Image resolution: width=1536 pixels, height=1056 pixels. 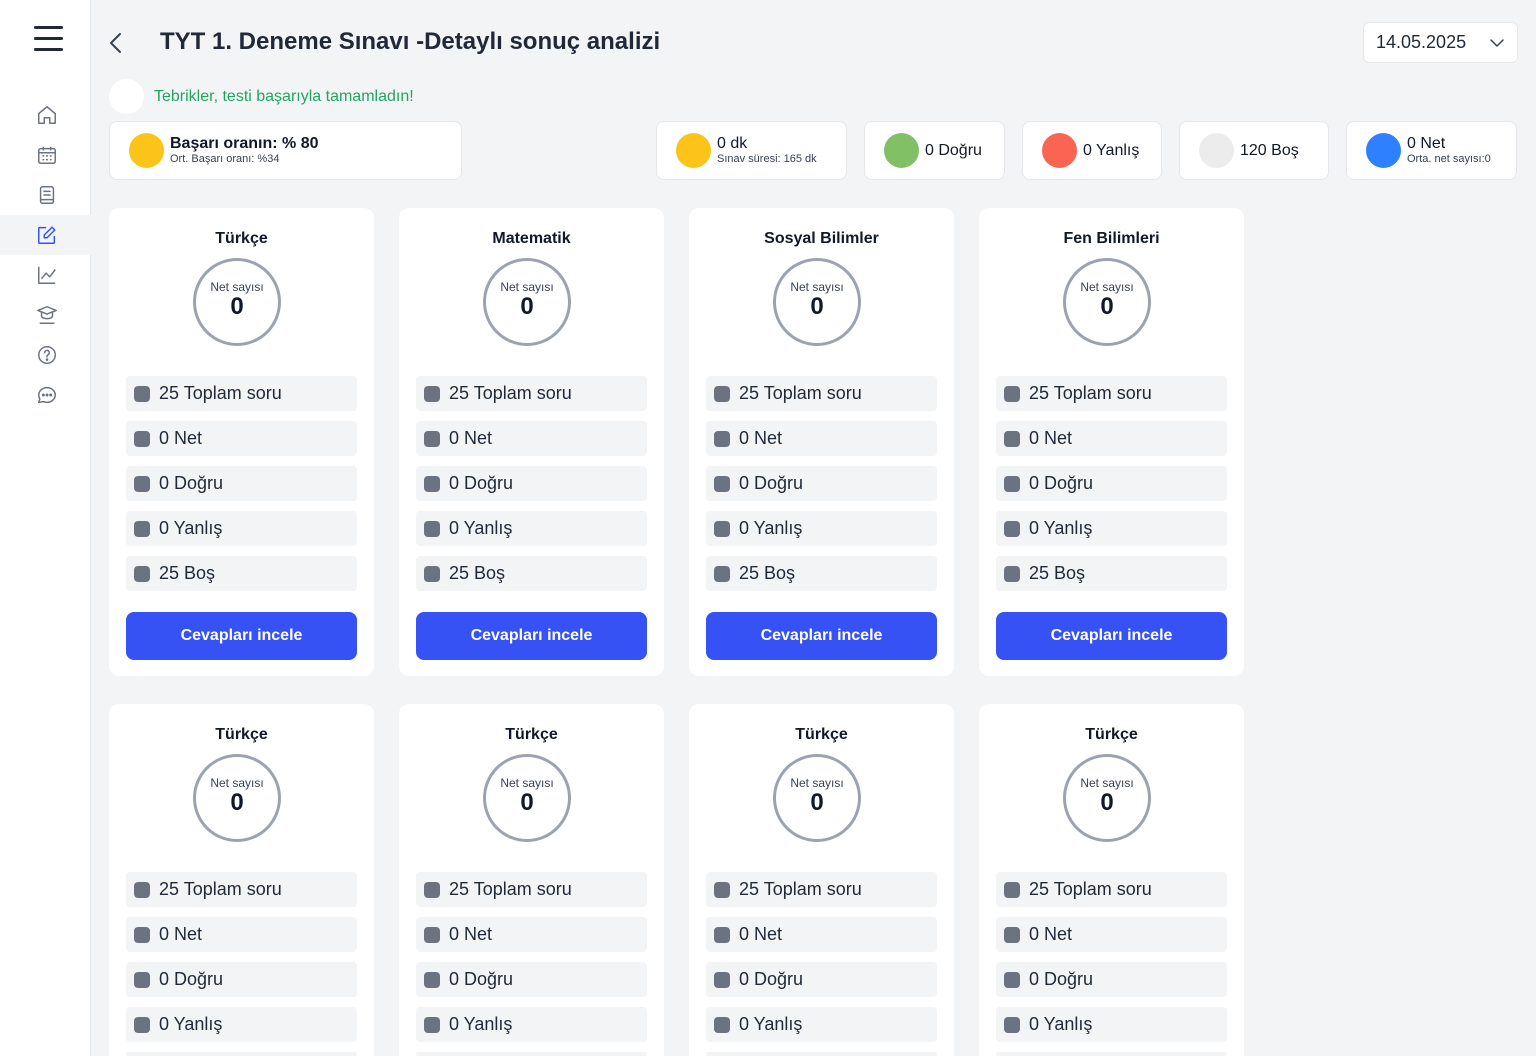 I want to click on help-icon, so click(x=47, y=355).